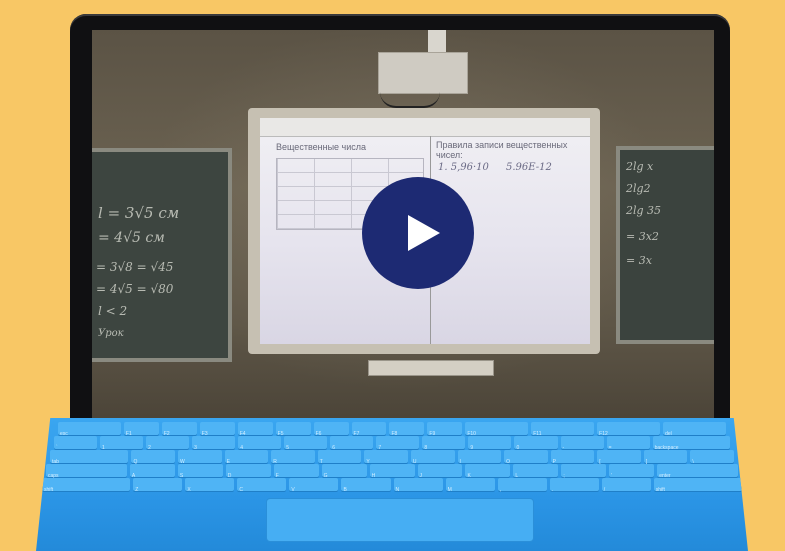  Describe the element at coordinates (410, 100) in the screenshot. I see `projector-cable` at that location.